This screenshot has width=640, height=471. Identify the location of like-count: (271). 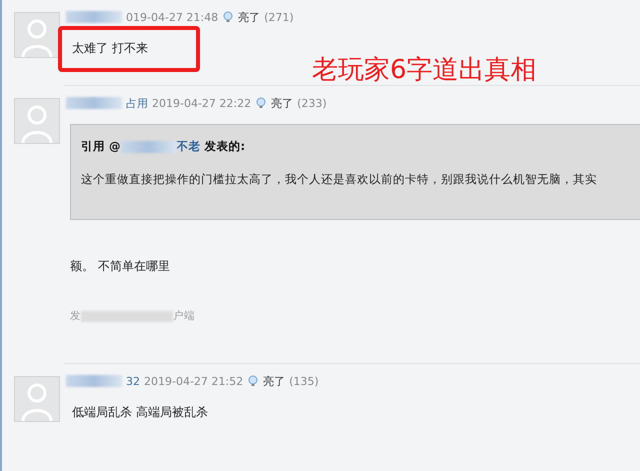
(279, 17).